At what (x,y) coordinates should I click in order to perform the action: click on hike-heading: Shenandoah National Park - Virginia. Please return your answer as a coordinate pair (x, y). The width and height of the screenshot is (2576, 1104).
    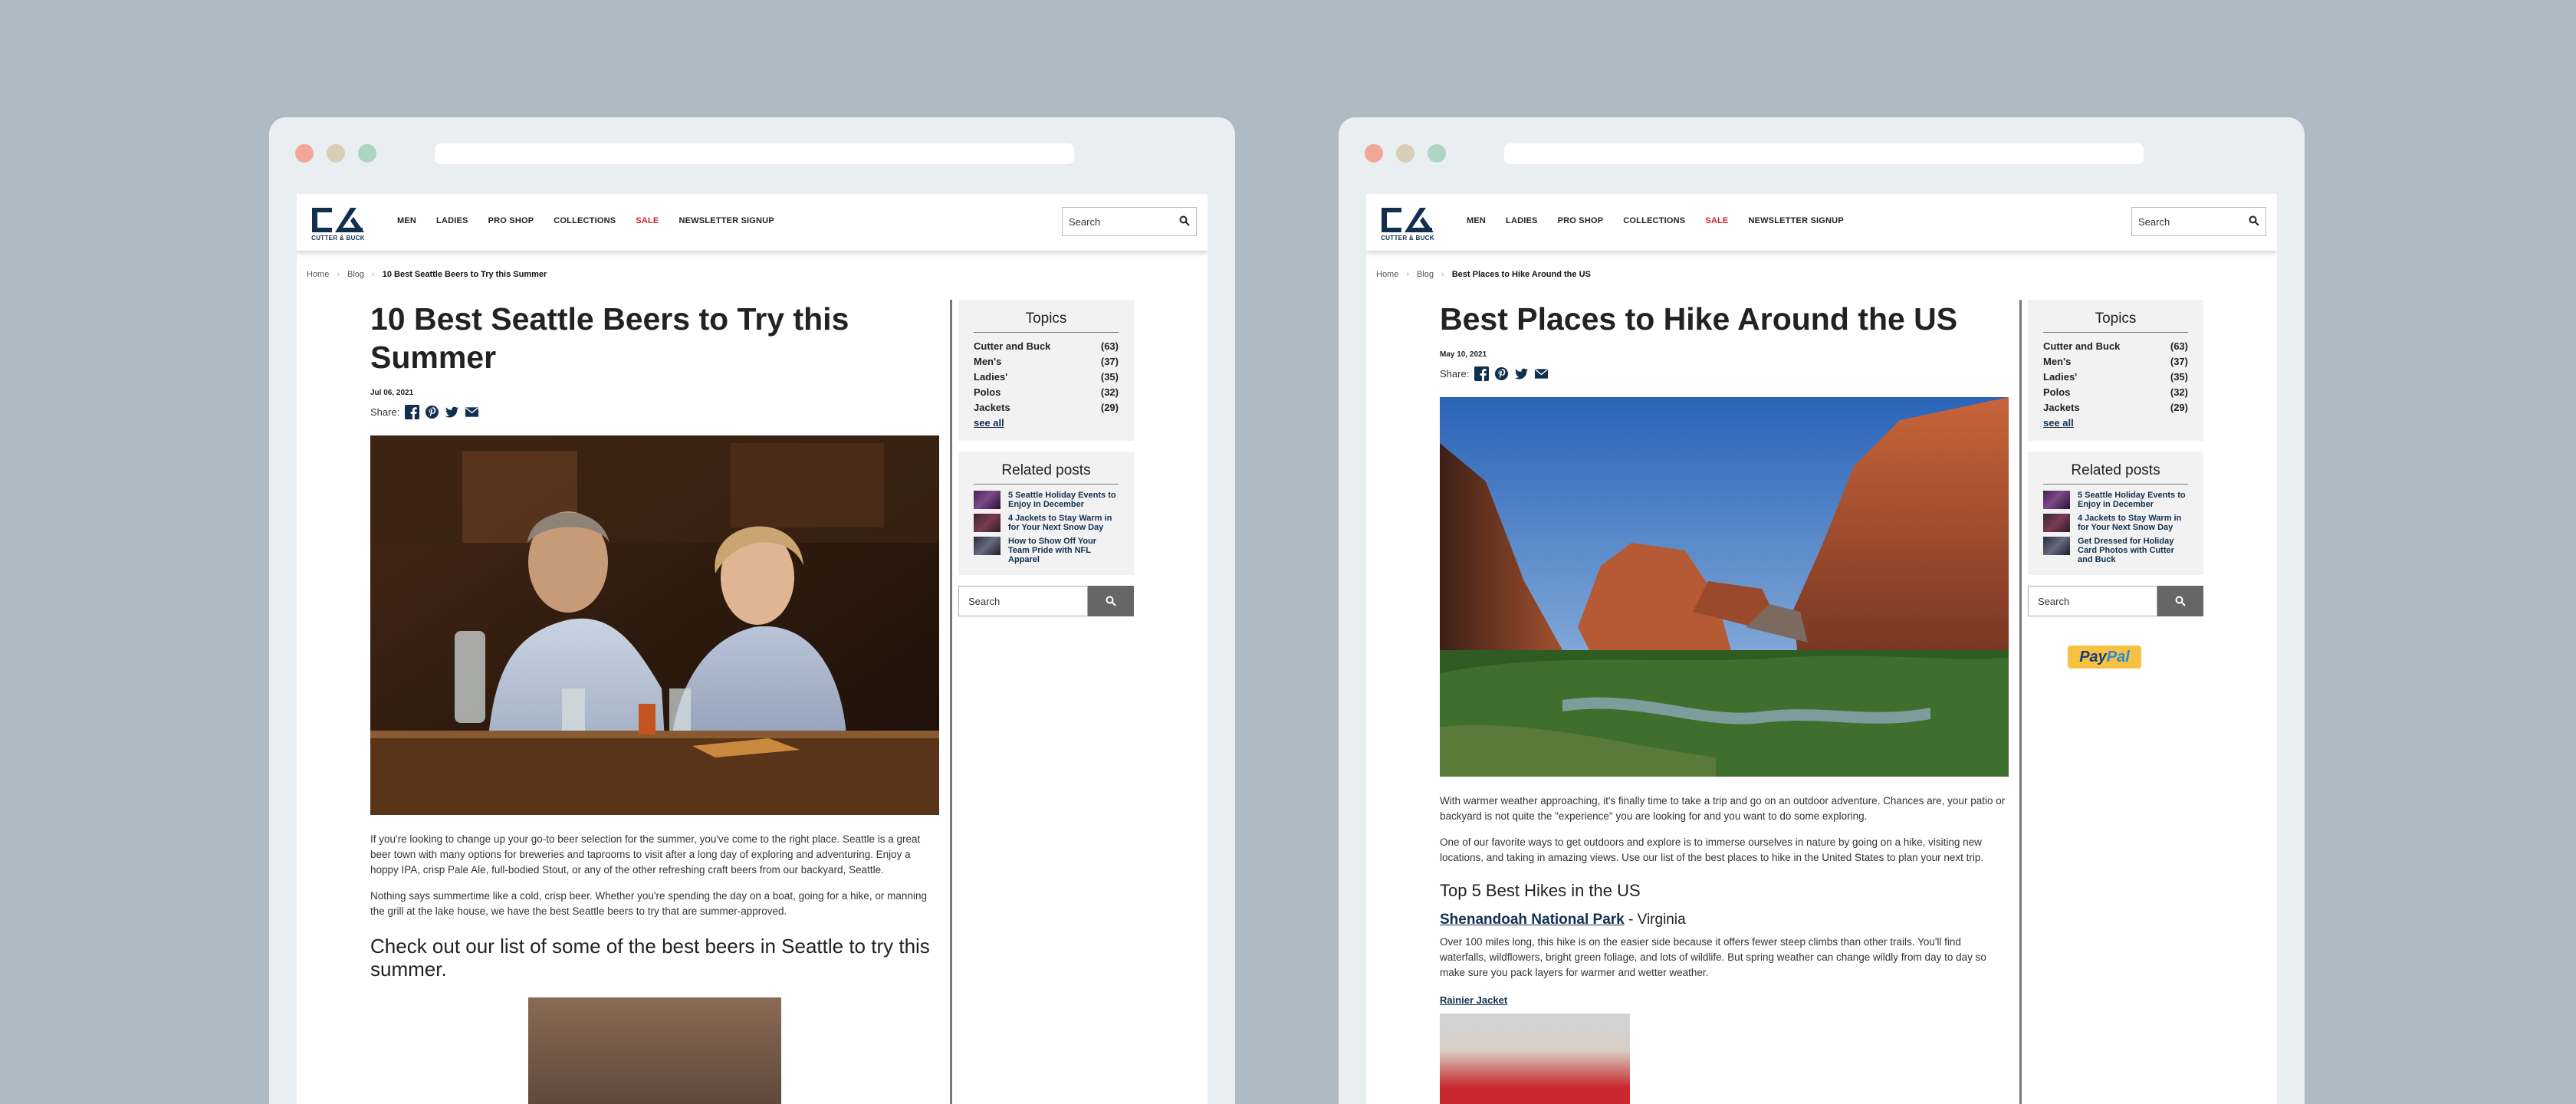
    Looking at the image, I should click on (1724, 920).